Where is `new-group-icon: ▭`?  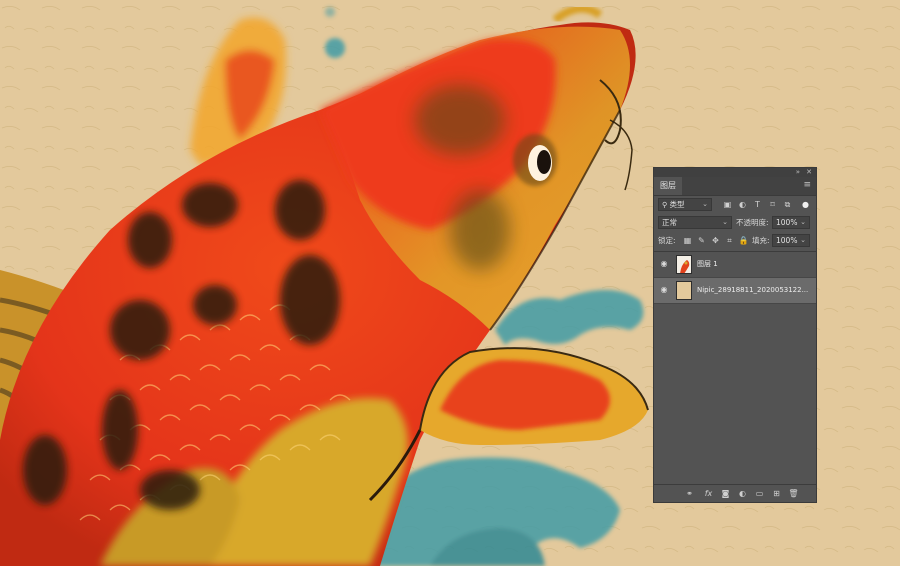
new-group-icon: ▭ is located at coordinates (759, 493).